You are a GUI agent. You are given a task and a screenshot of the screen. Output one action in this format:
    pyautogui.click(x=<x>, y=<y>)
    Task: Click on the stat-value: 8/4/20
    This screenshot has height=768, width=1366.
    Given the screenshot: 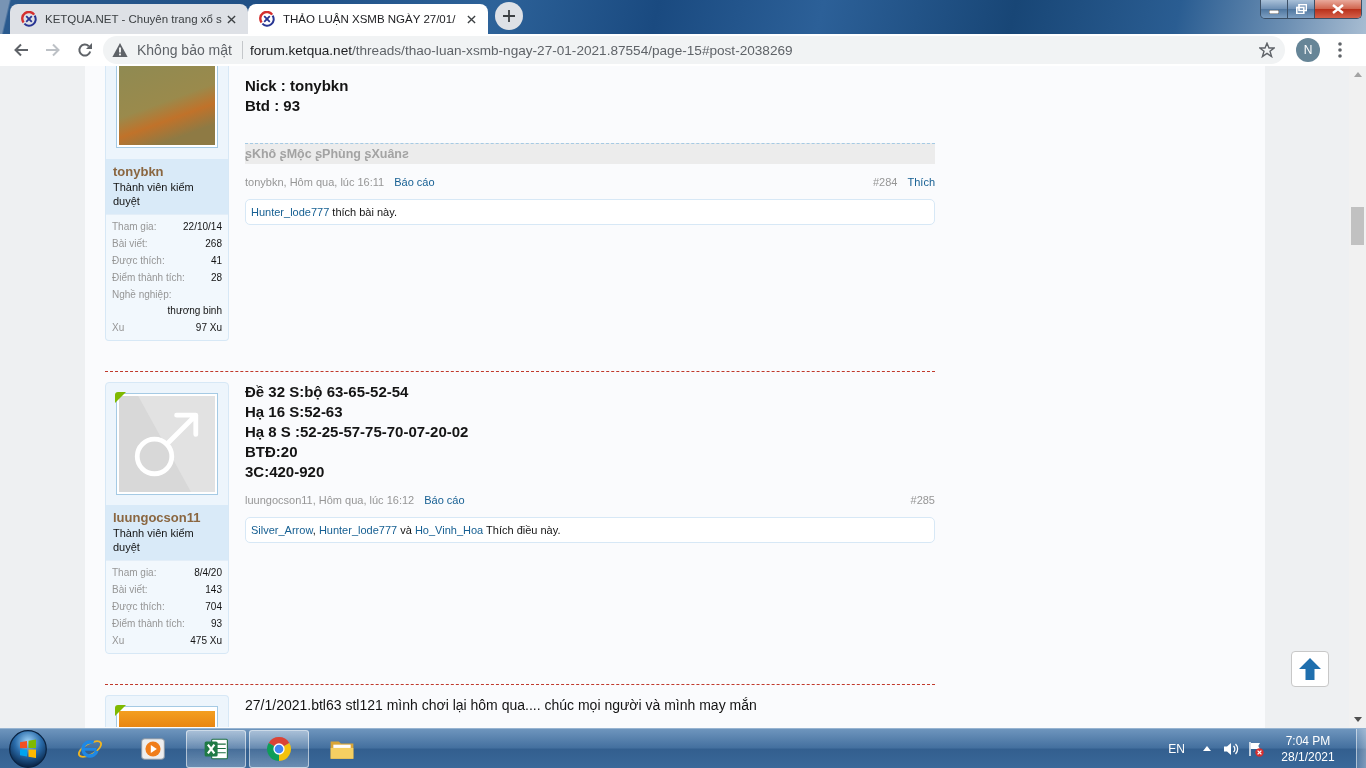 What is the action you would take?
    pyautogui.click(x=208, y=573)
    